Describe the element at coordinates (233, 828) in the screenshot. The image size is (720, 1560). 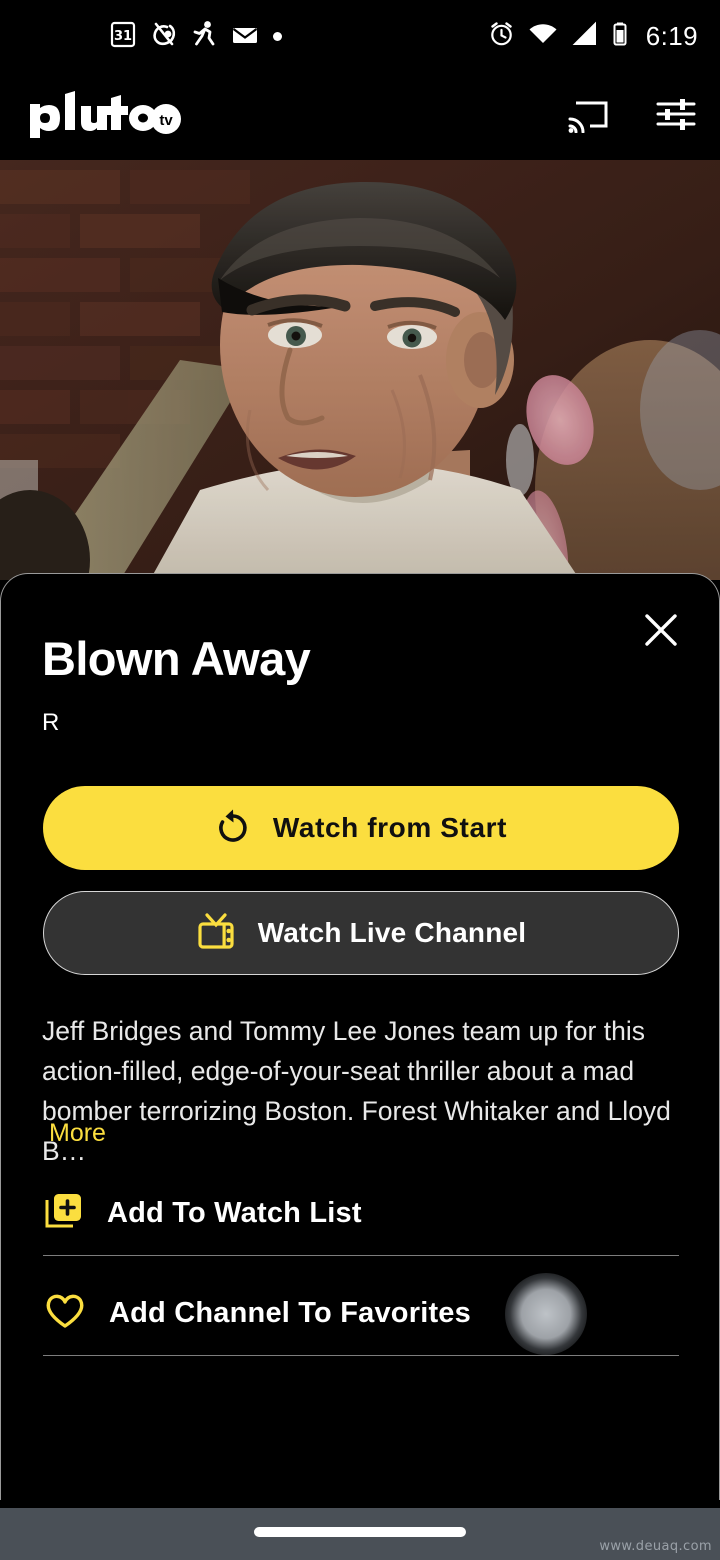
I see `restart-rotate-icon` at that location.